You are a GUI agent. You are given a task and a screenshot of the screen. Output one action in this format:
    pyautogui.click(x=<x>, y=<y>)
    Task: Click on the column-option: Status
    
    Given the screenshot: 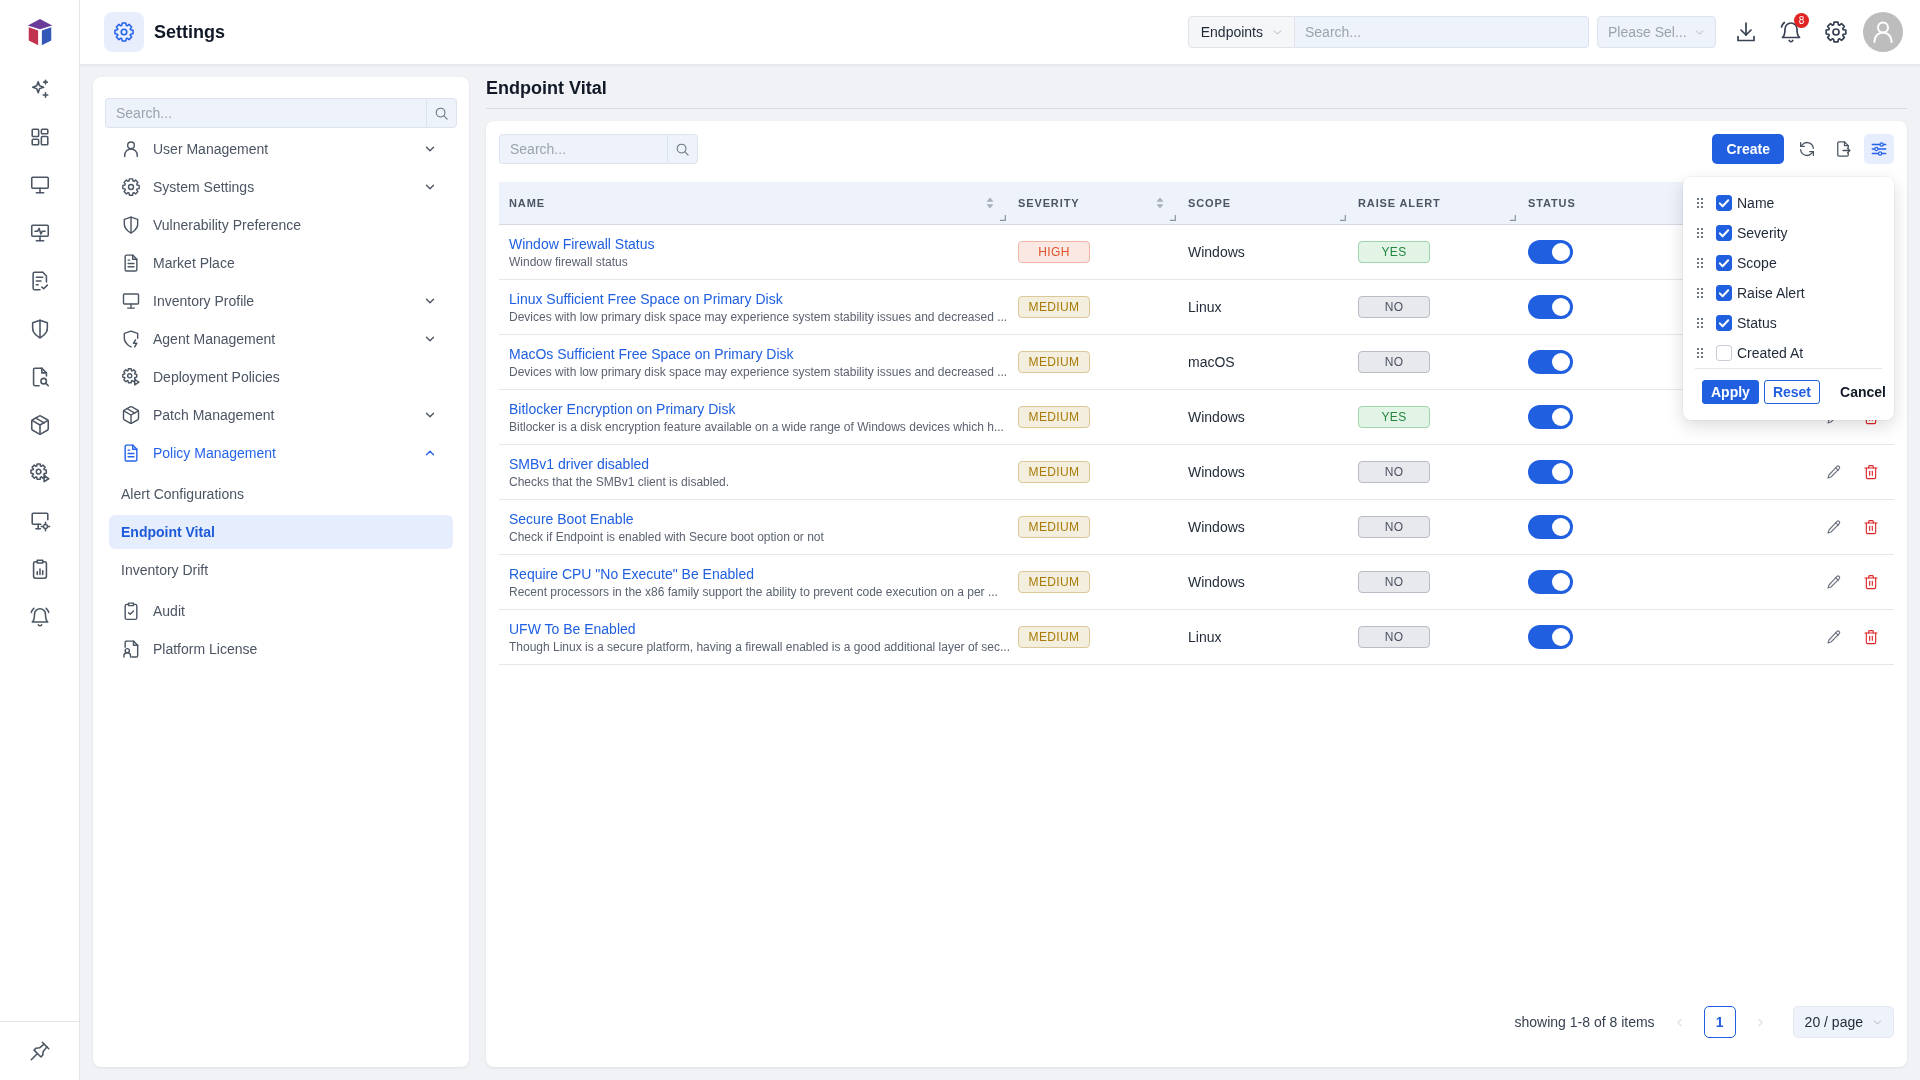 What is the action you would take?
    pyautogui.click(x=1788, y=323)
    